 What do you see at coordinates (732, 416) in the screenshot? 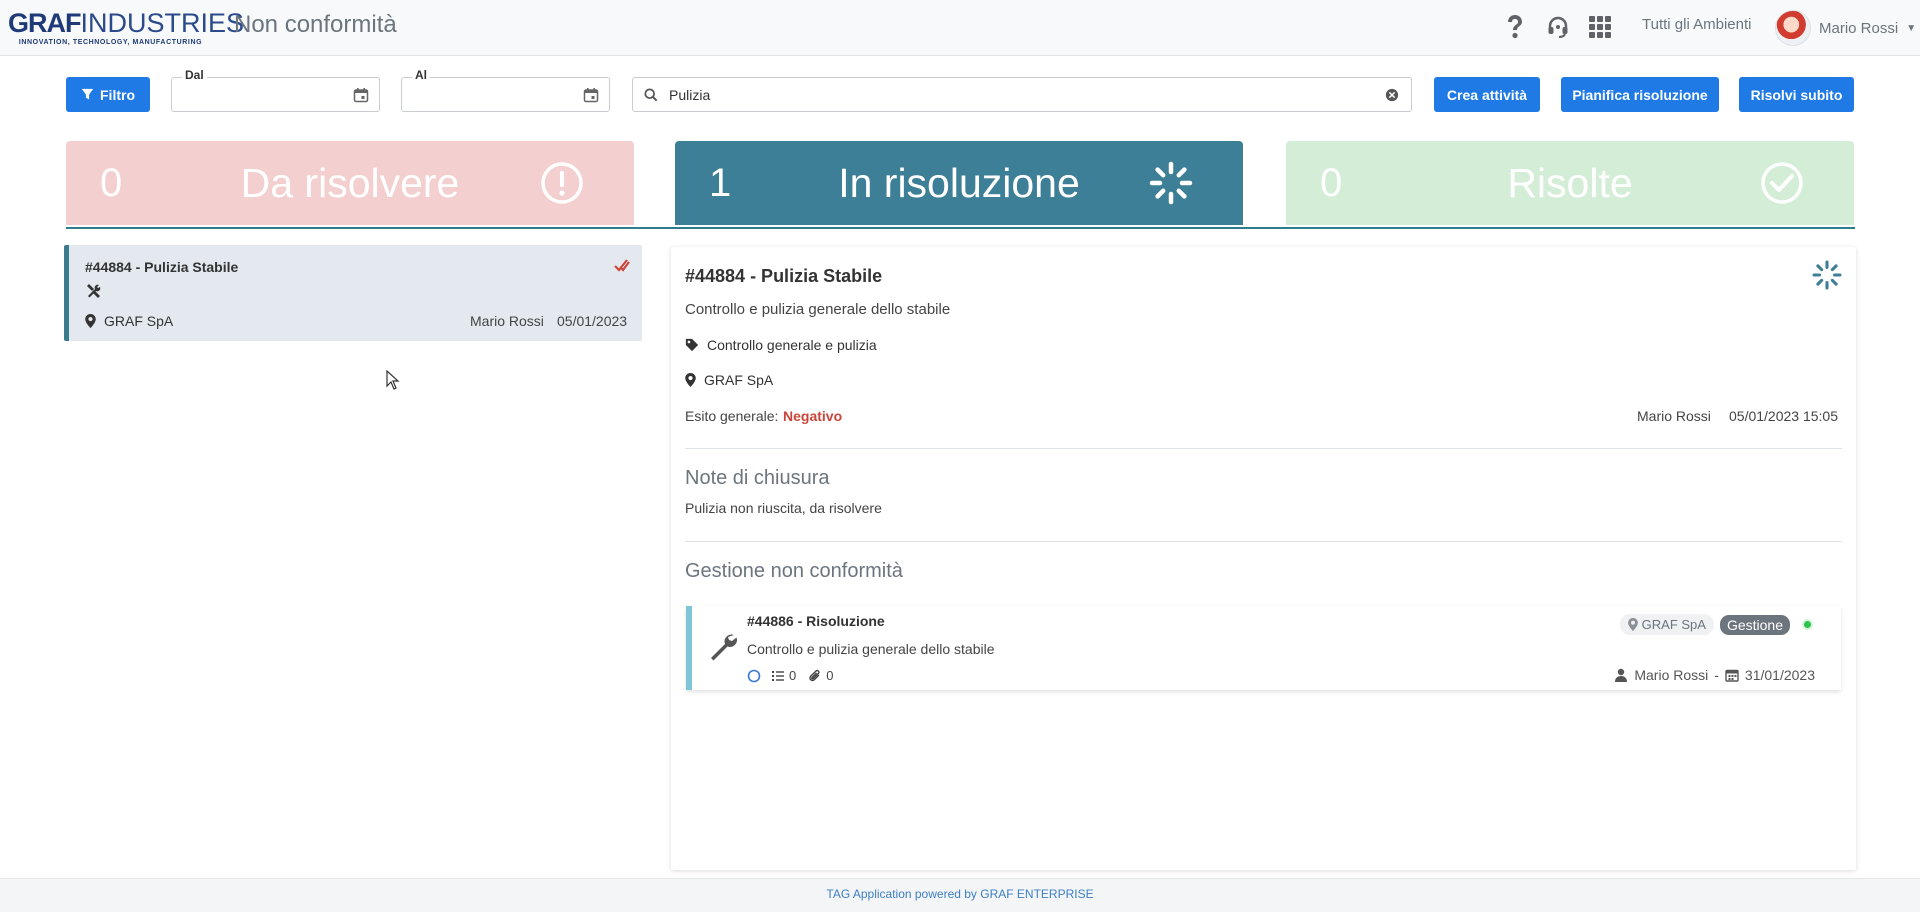
I see `outcome-label: Esito generale:` at bounding box center [732, 416].